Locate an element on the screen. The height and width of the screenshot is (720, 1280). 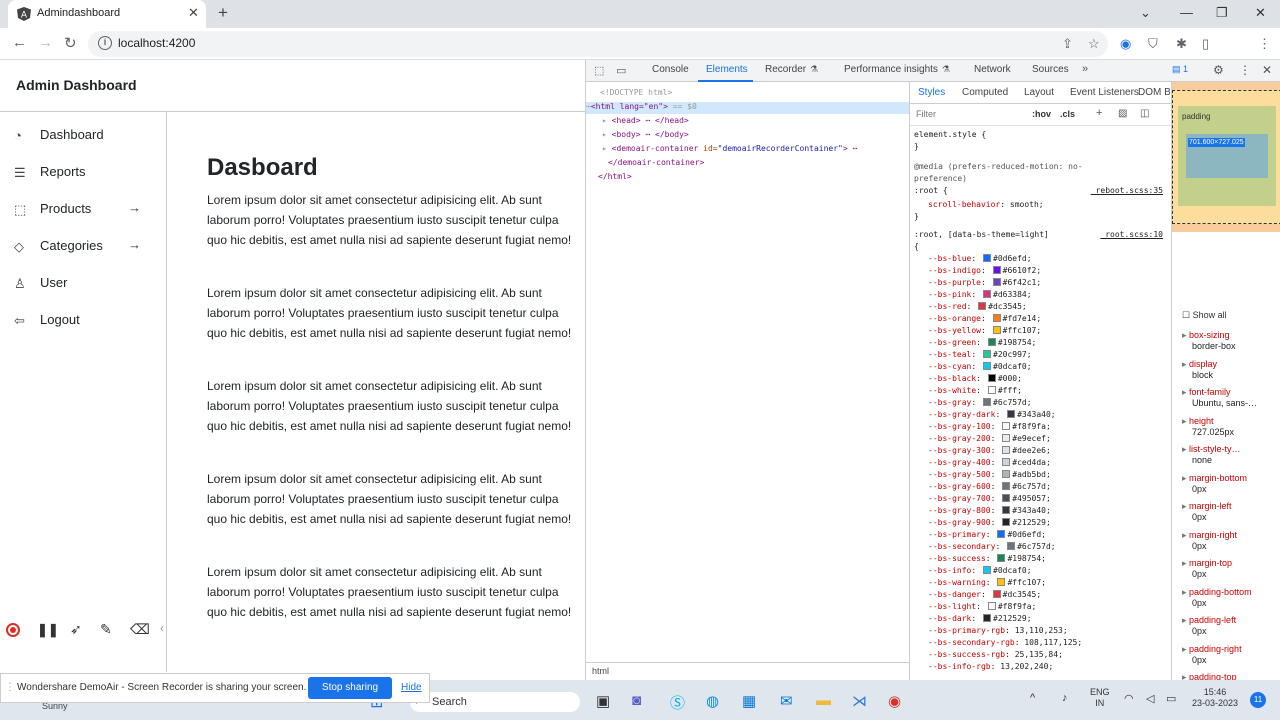
css-variable-row: --bs-green: #198754; is located at coordinates (982, 342).